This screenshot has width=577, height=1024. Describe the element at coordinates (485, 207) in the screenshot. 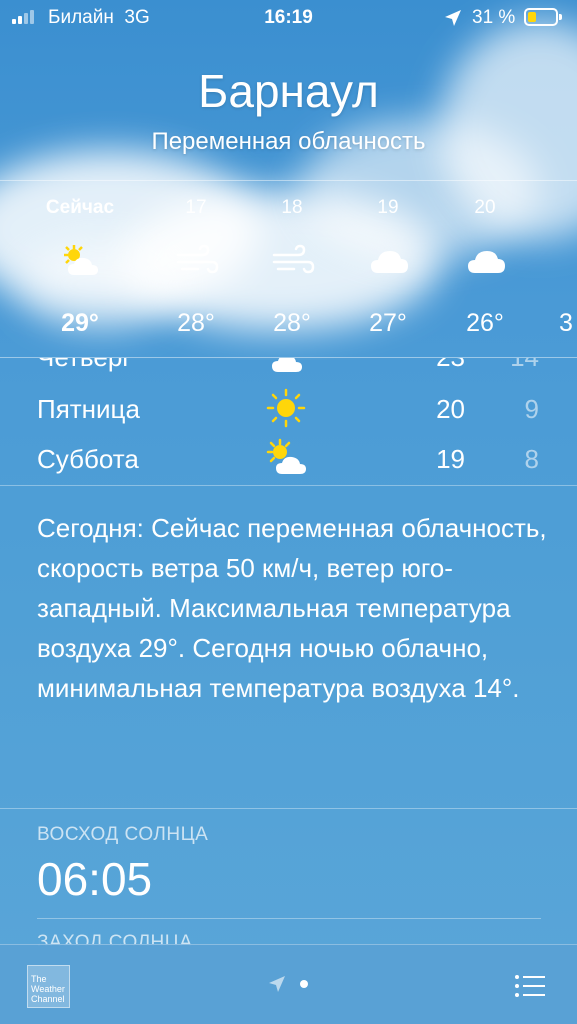

I see `hour-label: 20` at that location.